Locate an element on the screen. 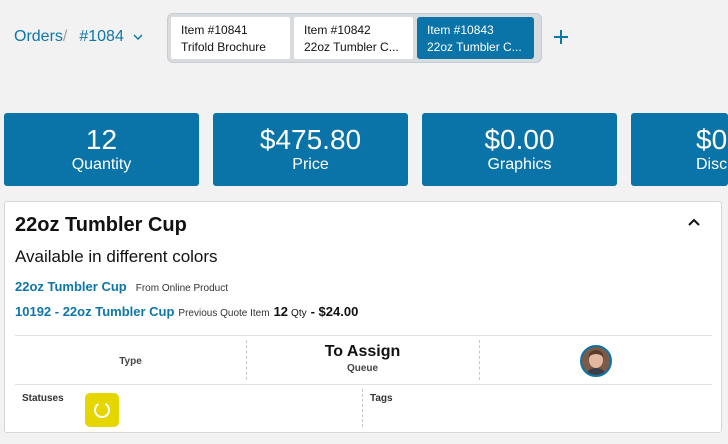 Image resolution: width=728 pixels, height=444 pixels. chevron-down-icon is located at coordinates (138, 37).